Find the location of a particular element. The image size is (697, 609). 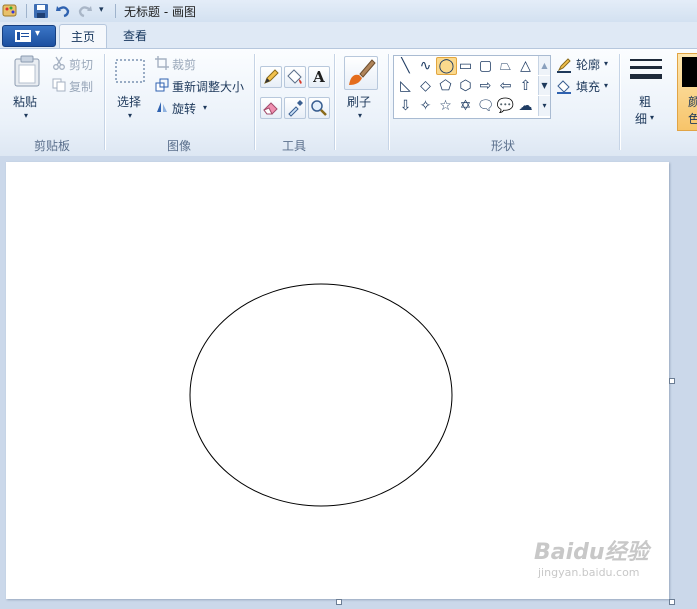

shape-row3-2-icon: ☆ is located at coordinates (445, 106).